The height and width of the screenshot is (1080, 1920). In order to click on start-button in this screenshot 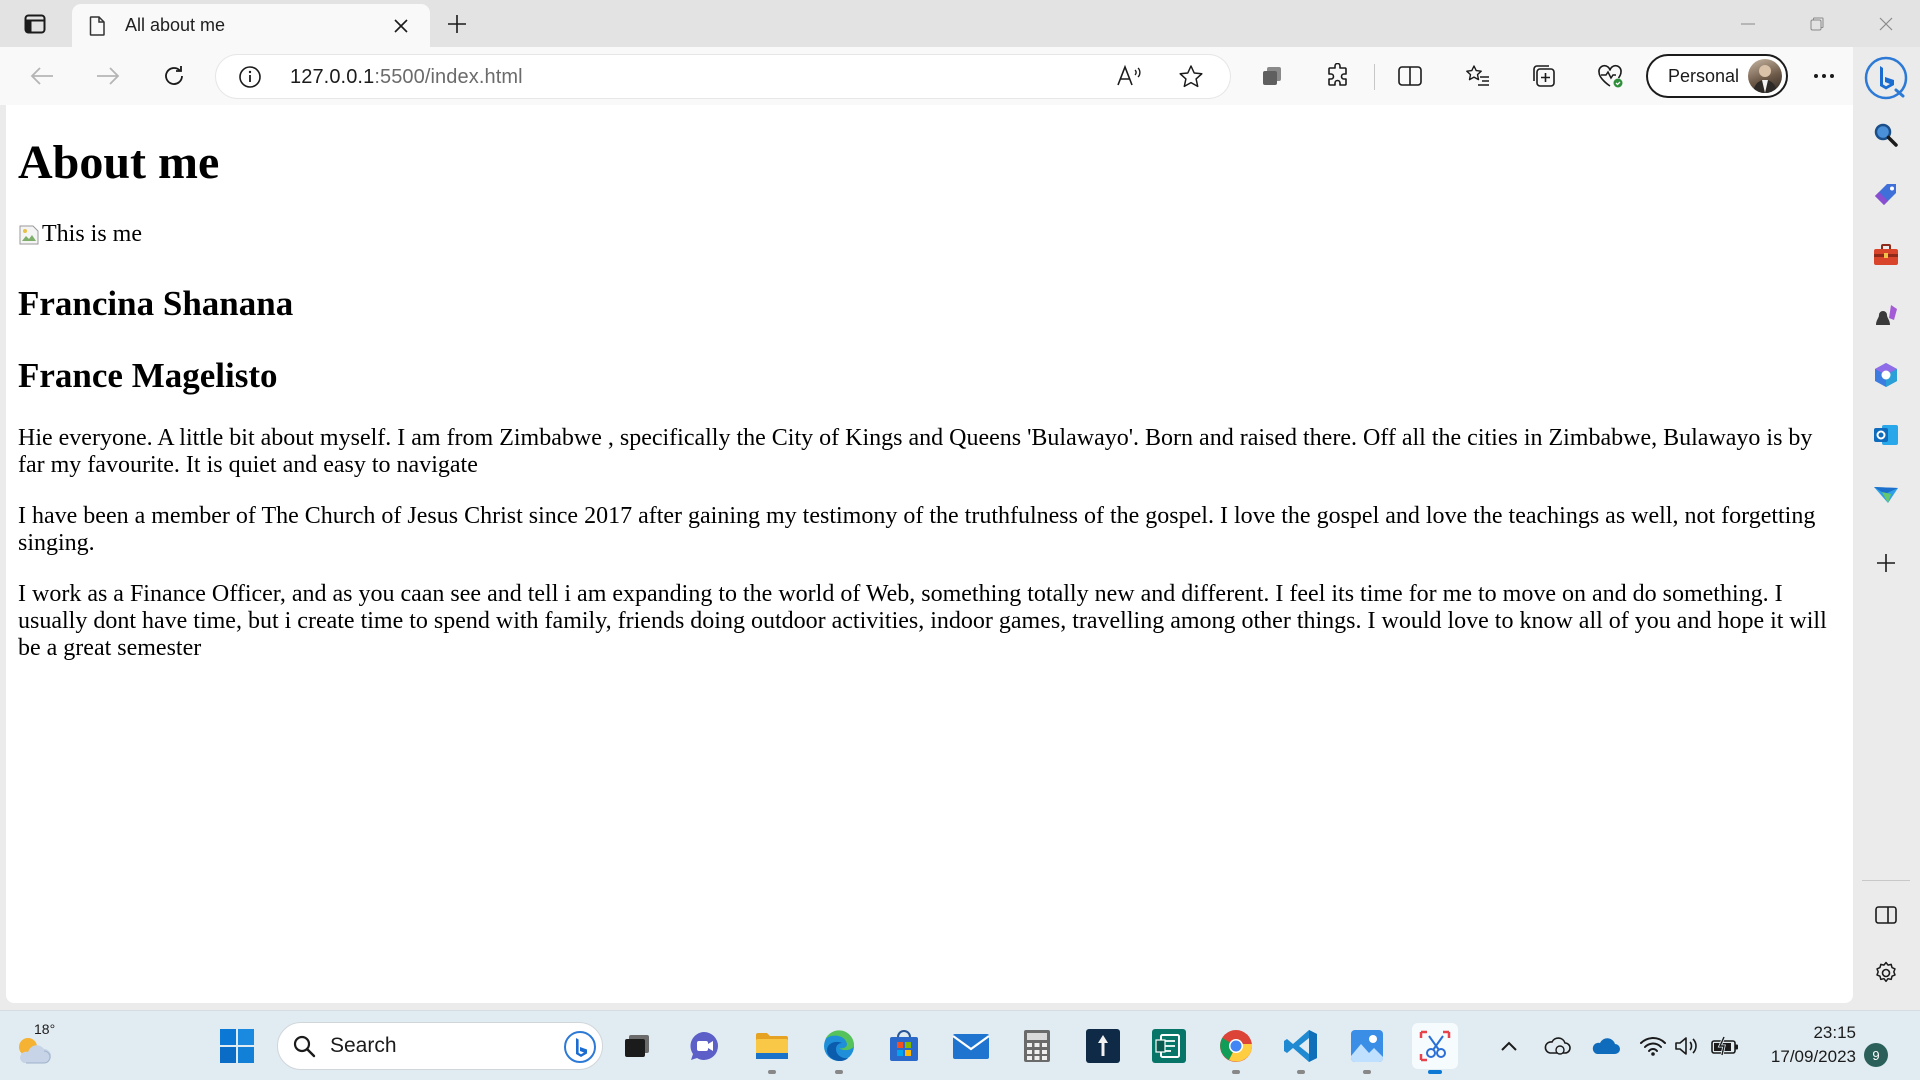, I will do `click(237, 1046)`.